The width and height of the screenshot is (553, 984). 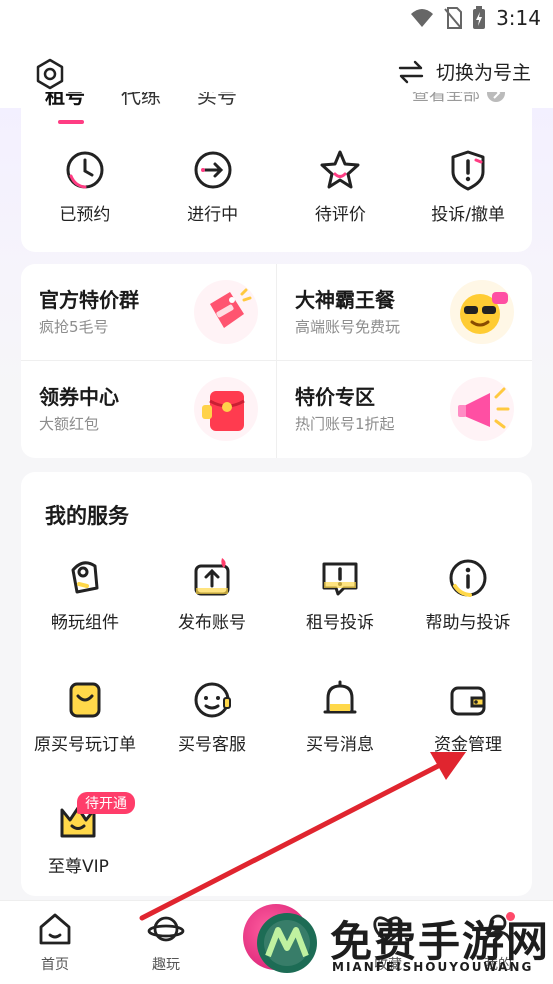 What do you see at coordinates (148, 409) in the screenshot?
I see `promo-coupon-center: 领券中心 大额红包` at bounding box center [148, 409].